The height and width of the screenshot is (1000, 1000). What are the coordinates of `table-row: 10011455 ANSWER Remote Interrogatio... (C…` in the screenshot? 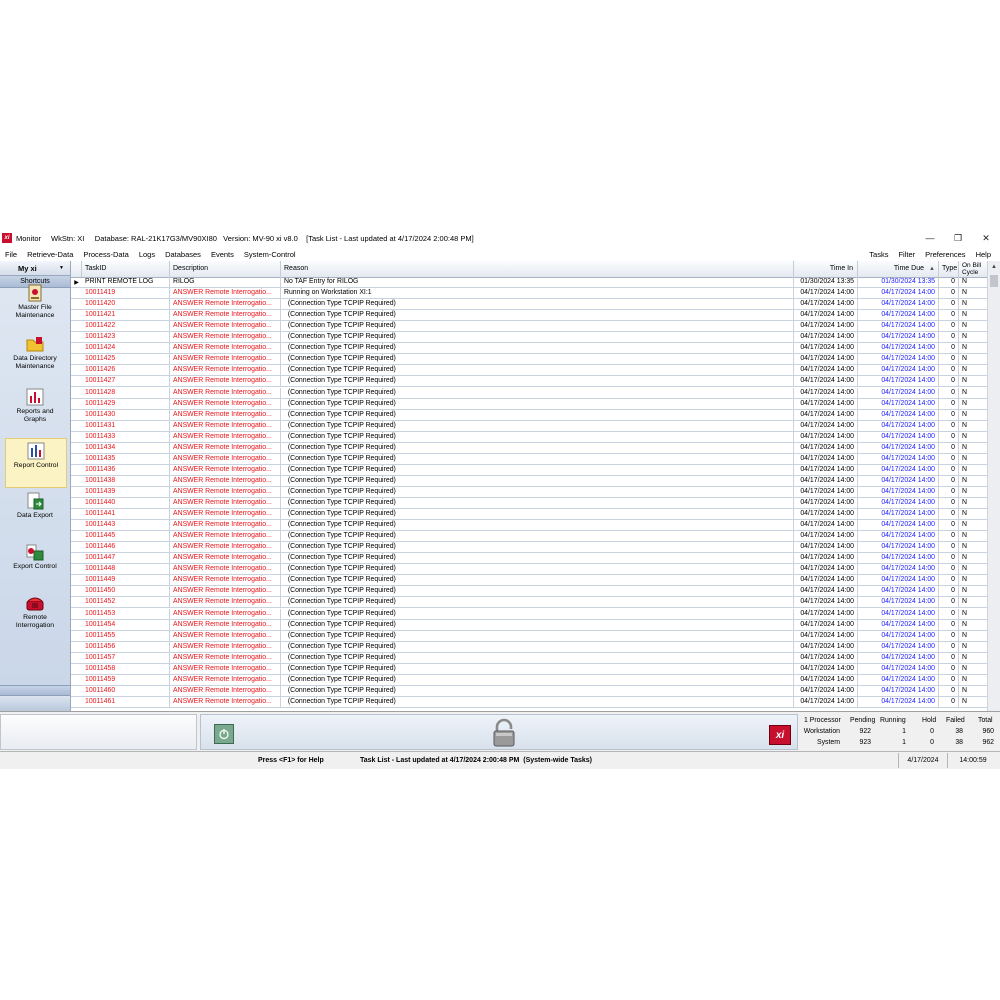 It's located at (529, 636).